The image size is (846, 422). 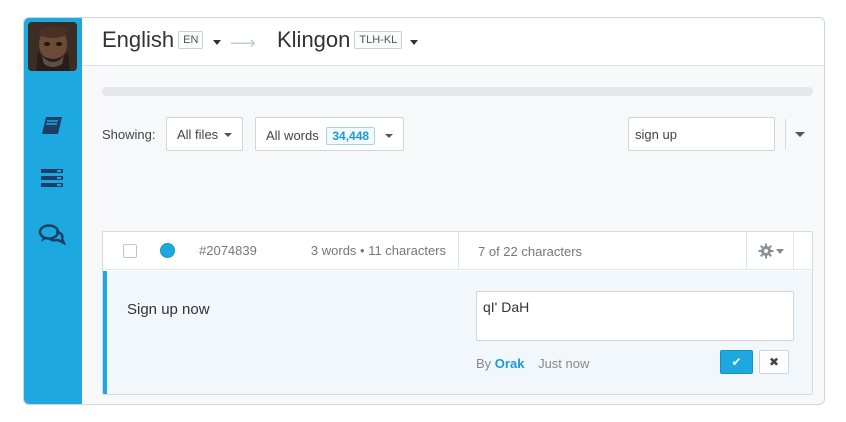 What do you see at coordinates (564, 363) in the screenshot?
I see `timestamp: Just now` at bounding box center [564, 363].